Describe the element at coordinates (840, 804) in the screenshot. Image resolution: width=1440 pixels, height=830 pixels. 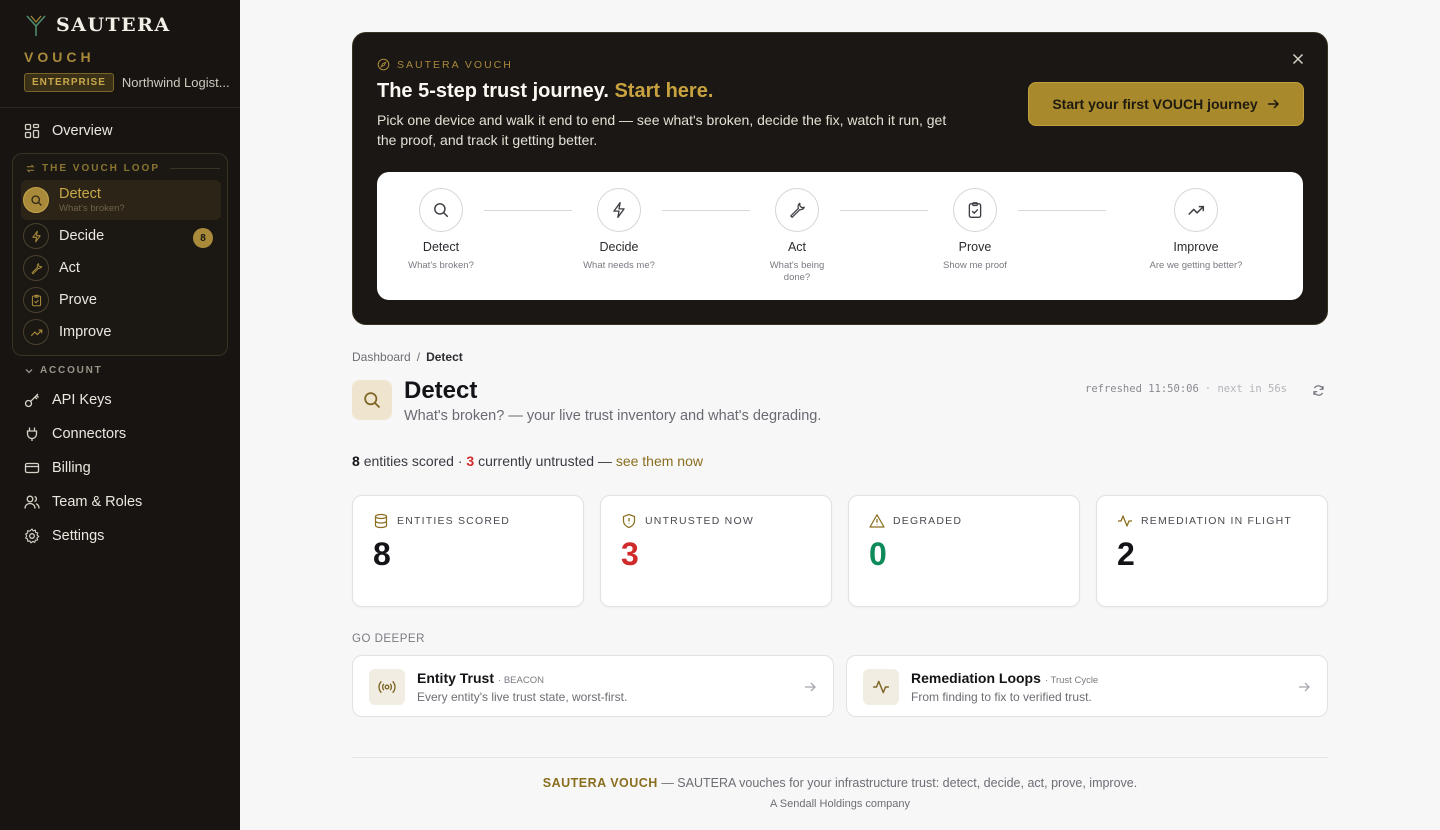
I see `footer-company: A Sendall Holdings company` at that location.